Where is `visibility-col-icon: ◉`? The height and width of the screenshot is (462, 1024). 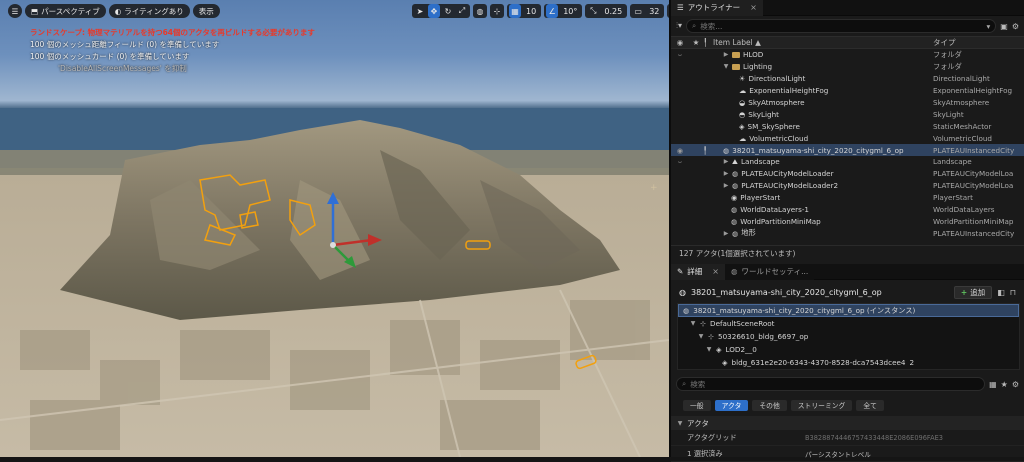
visibility-col-icon: ◉ is located at coordinates (680, 42).